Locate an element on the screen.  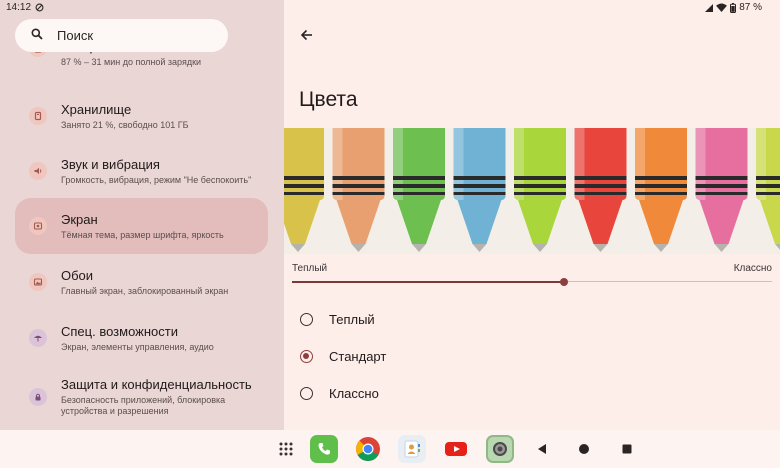
settings-item-title: Спец. возможности is located at coordinates (119, 331).